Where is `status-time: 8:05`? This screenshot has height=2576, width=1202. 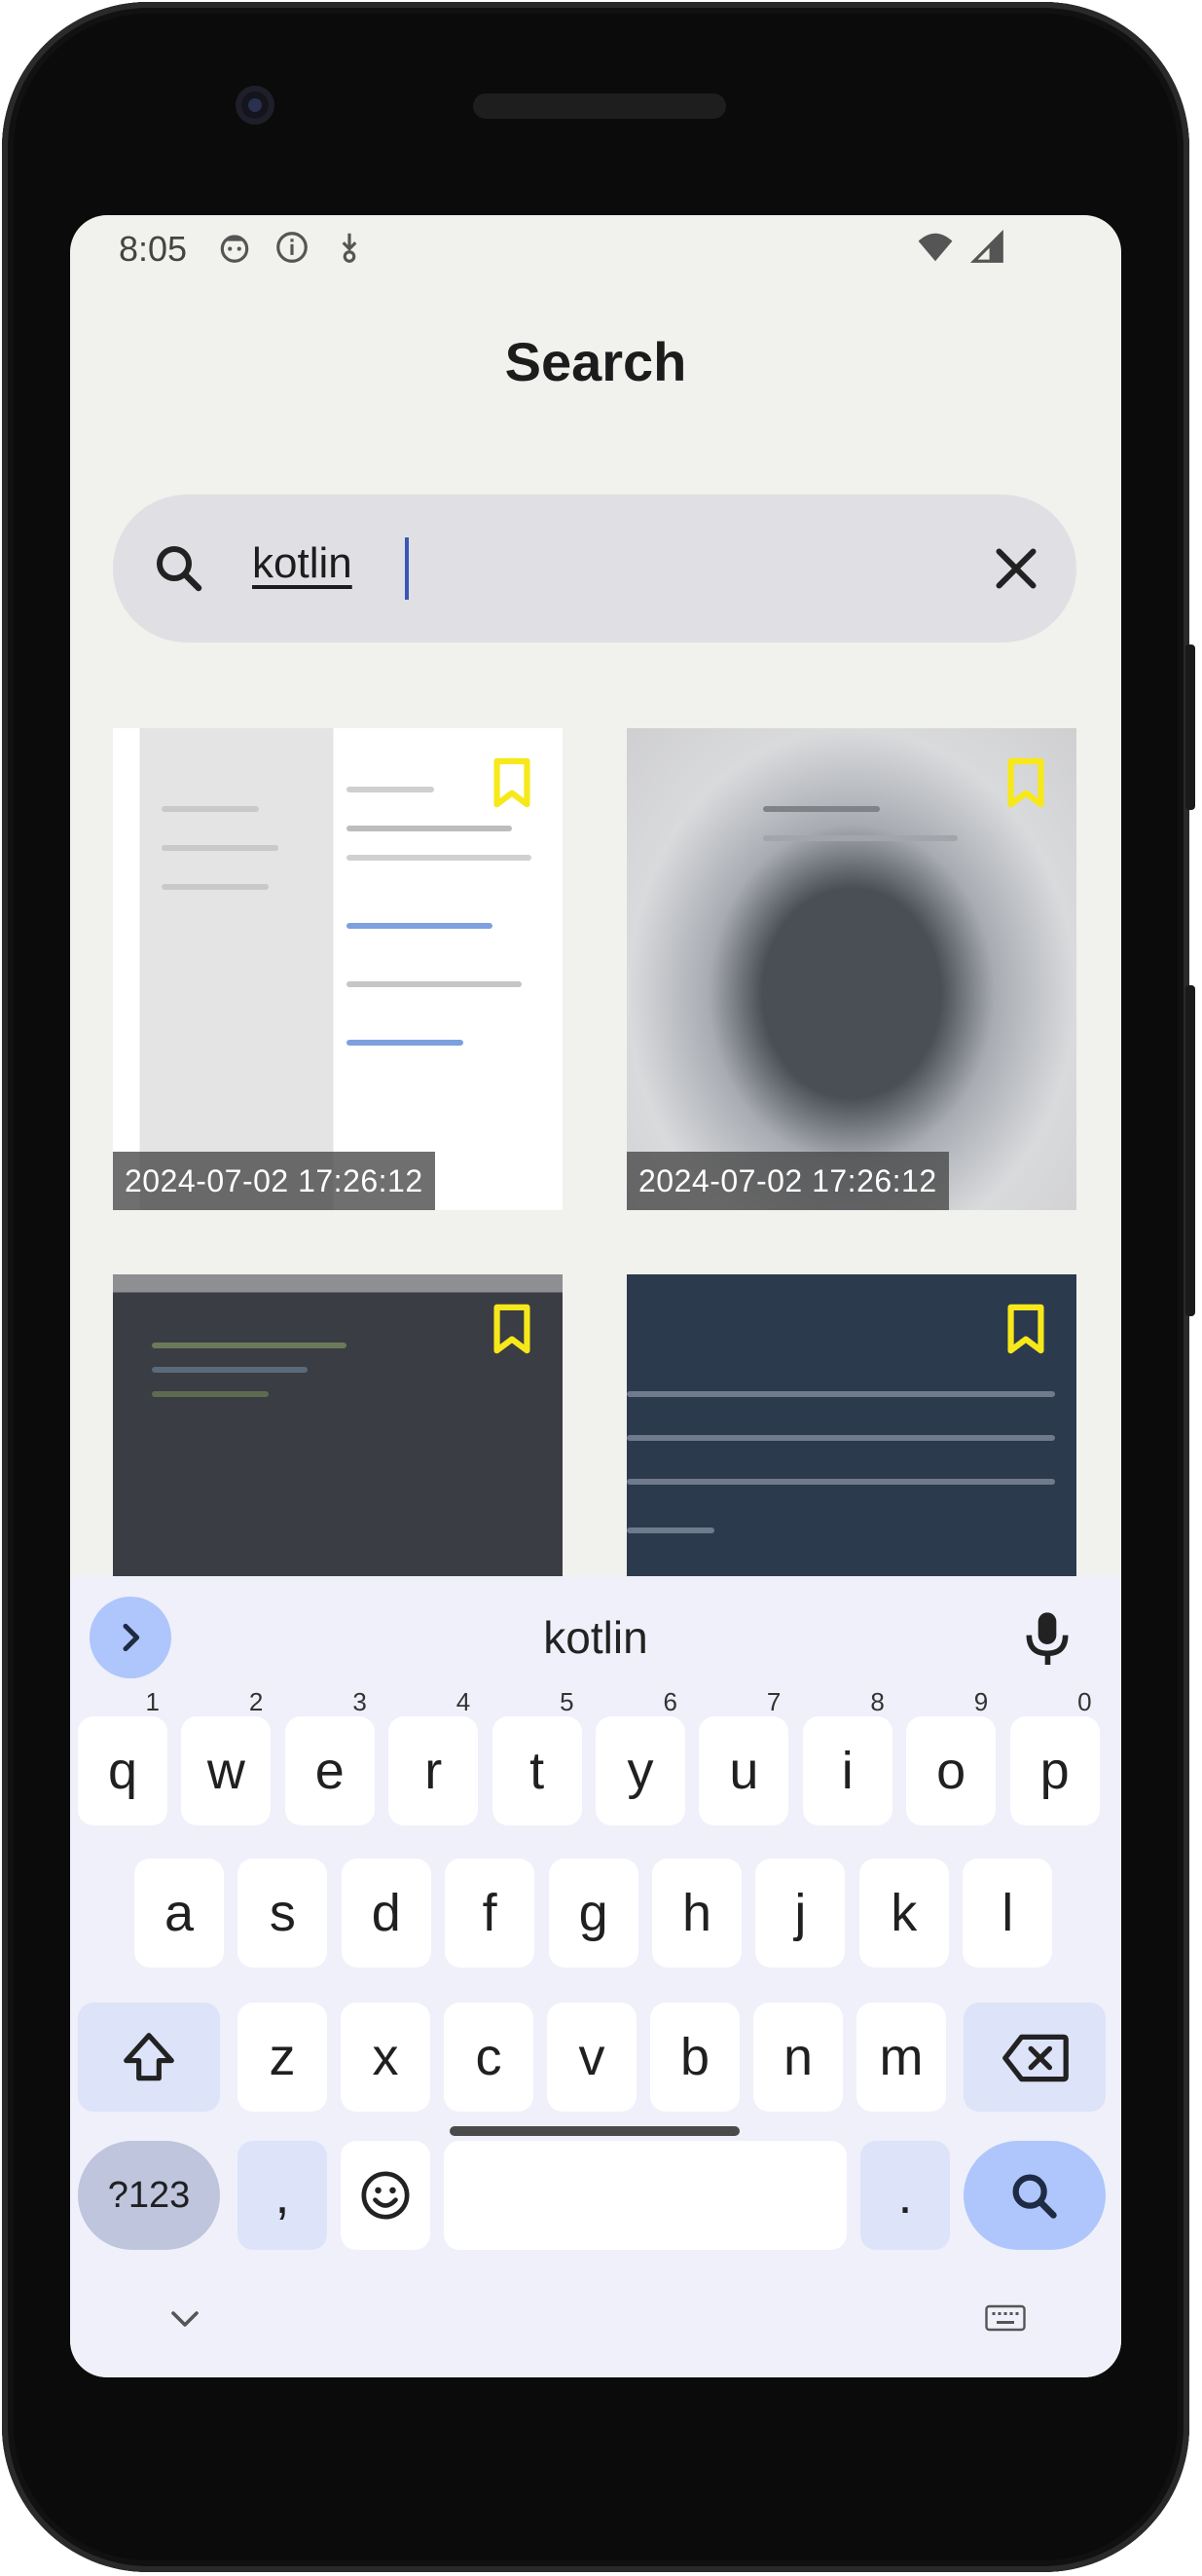 status-time: 8:05 is located at coordinates (153, 249).